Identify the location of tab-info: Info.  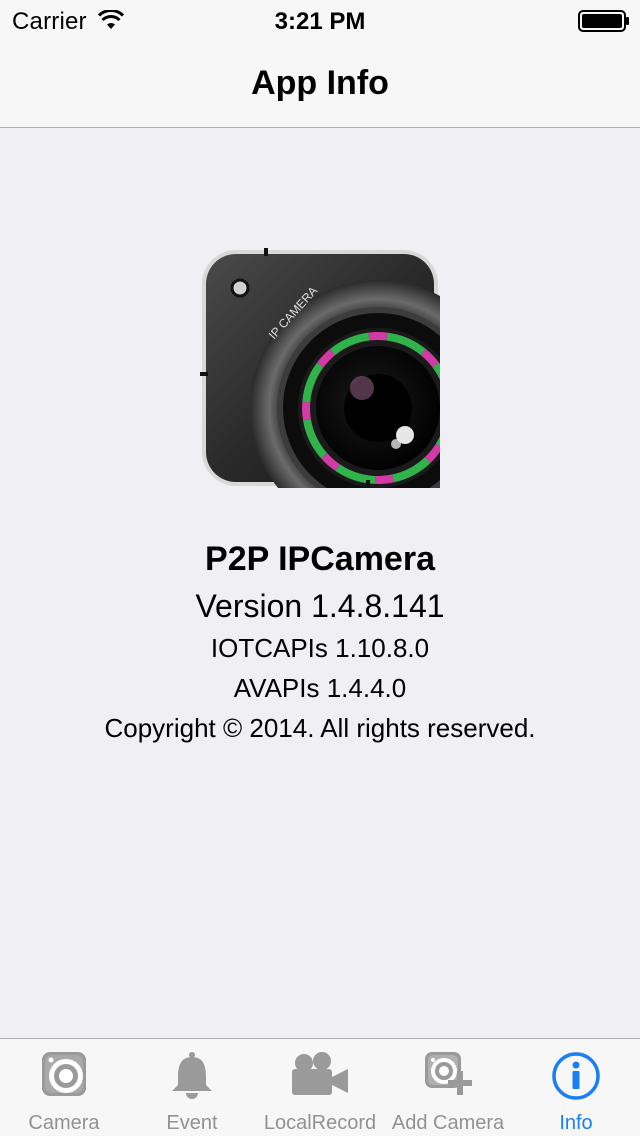
(576, 1087).